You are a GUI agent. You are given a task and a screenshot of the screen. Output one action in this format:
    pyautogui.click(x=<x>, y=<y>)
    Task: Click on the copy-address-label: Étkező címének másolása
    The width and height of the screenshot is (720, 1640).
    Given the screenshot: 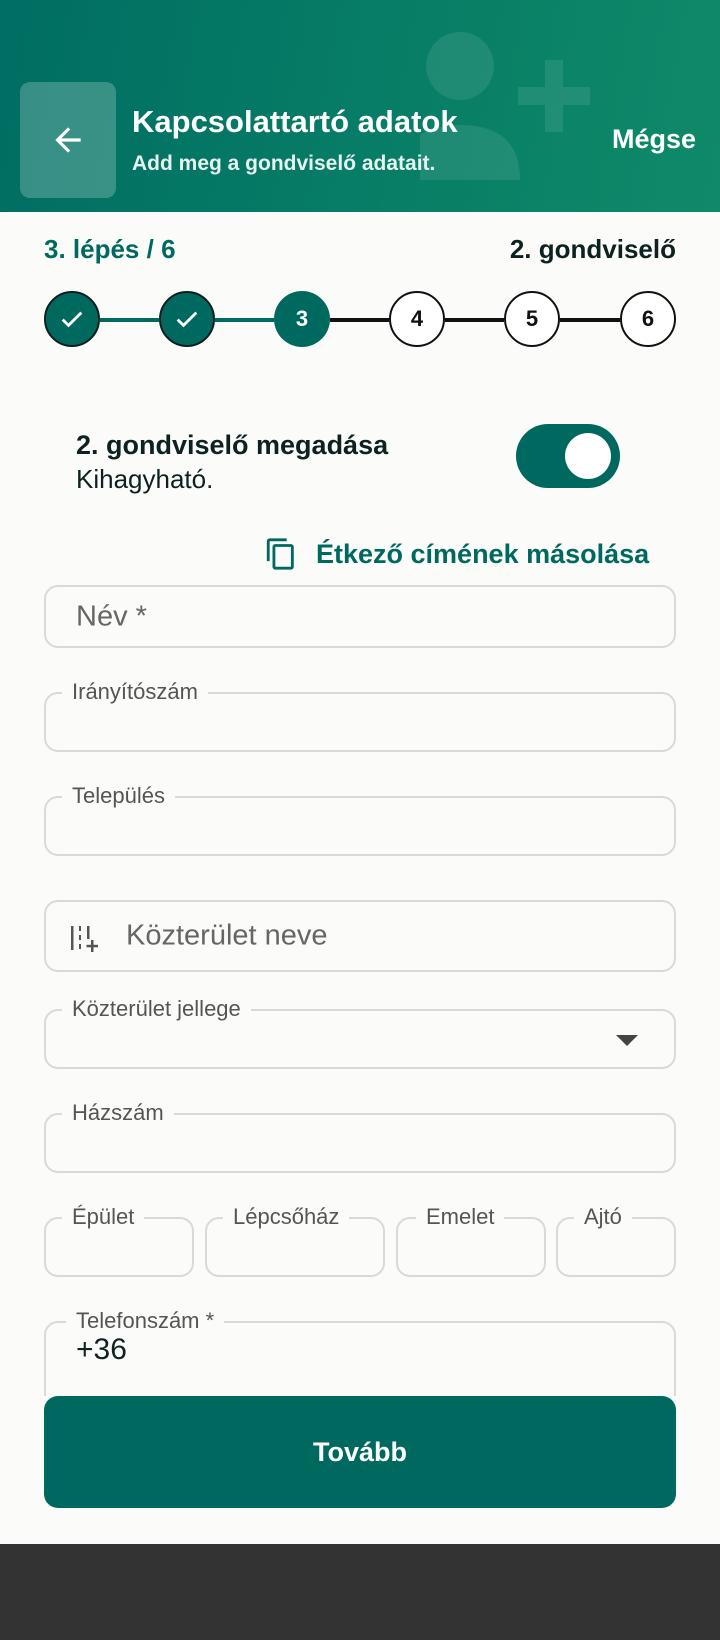 What is the action you would take?
    pyautogui.click(x=483, y=553)
    